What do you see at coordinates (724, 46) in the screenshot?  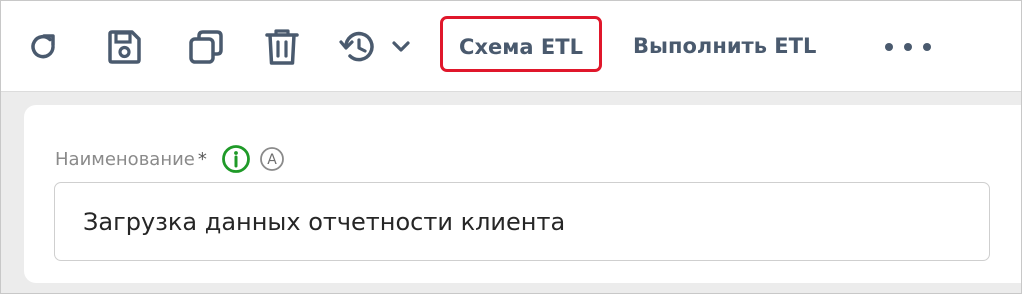 I see `run-etl-button: Выполнить ETL` at bounding box center [724, 46].